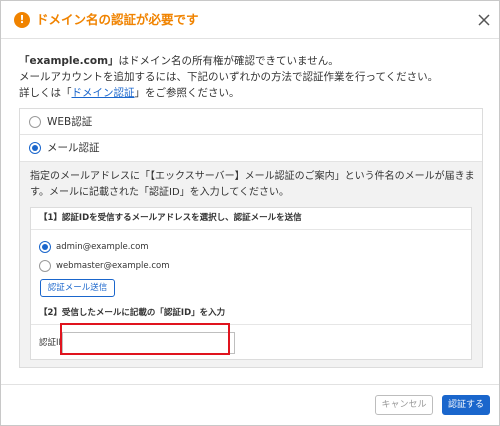 This screenshot has height=426, width=500. What do you see at coordinates (103, 93) in the screenshot?
I see `domain-auth-help-link: ドメイン認証` at bounding box center [103, 93].